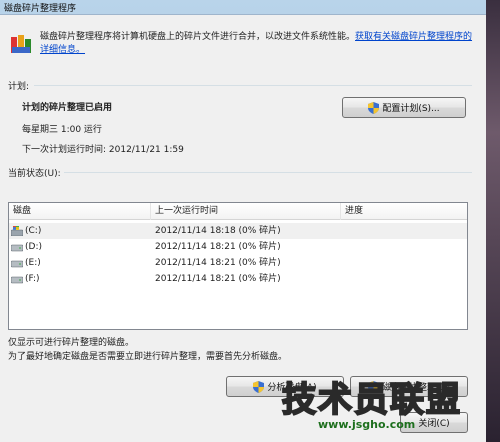 The width and height of the screenshot is (500, 442). What do you see at coordinates (367, 424) in the screenshot?
I see `watermark-url: www.jsgho.com` at bounding box center [367, 424].